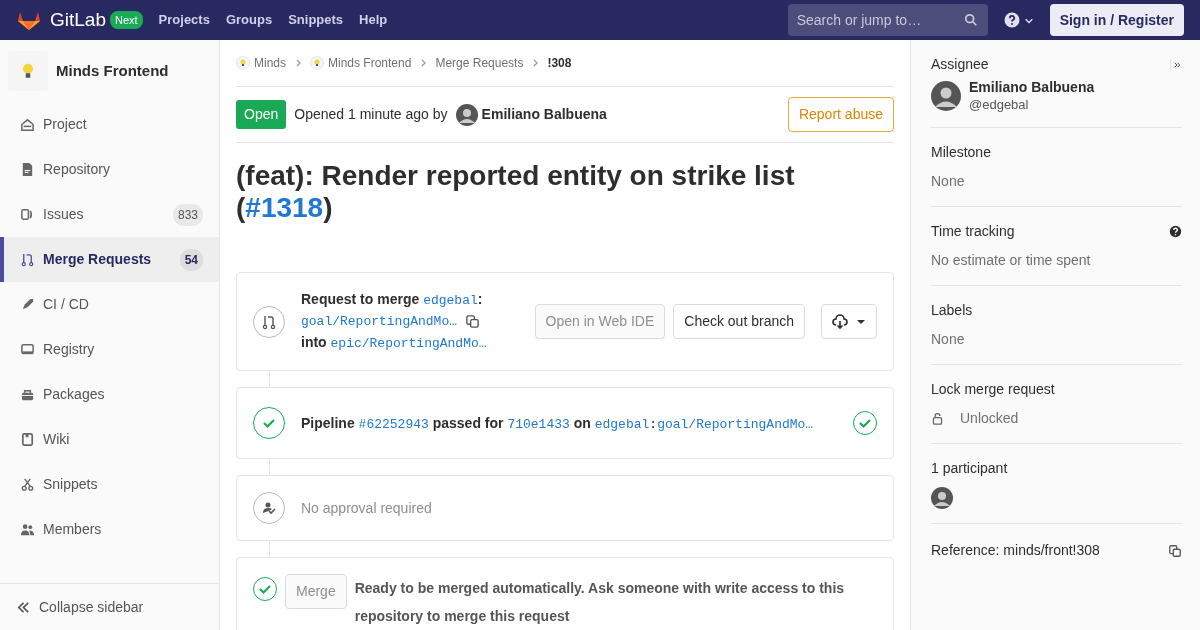 This screenshot has height=630, width=1200. Describe the element at coordinates (538, 424) in the screenshot. I see `commit-link: 710e1433` at that location.